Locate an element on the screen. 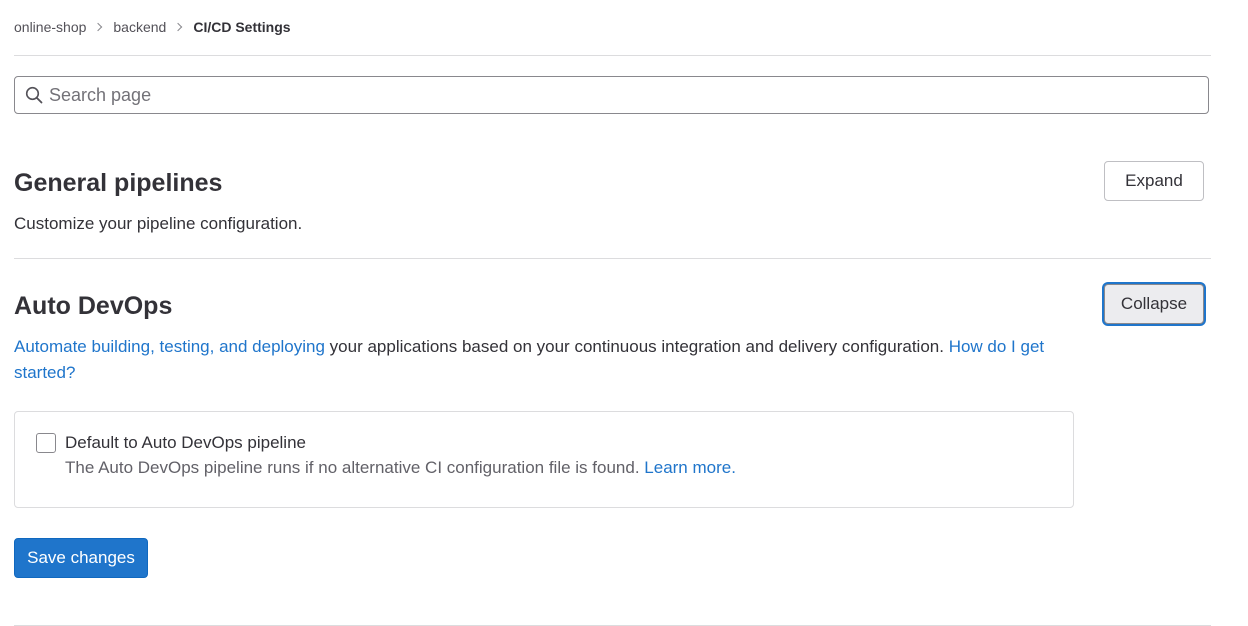 The width and height of the screenshot is (1248, 626). breadcrumb-item-online-shop: online-shop is located at coordinates (50, 27).